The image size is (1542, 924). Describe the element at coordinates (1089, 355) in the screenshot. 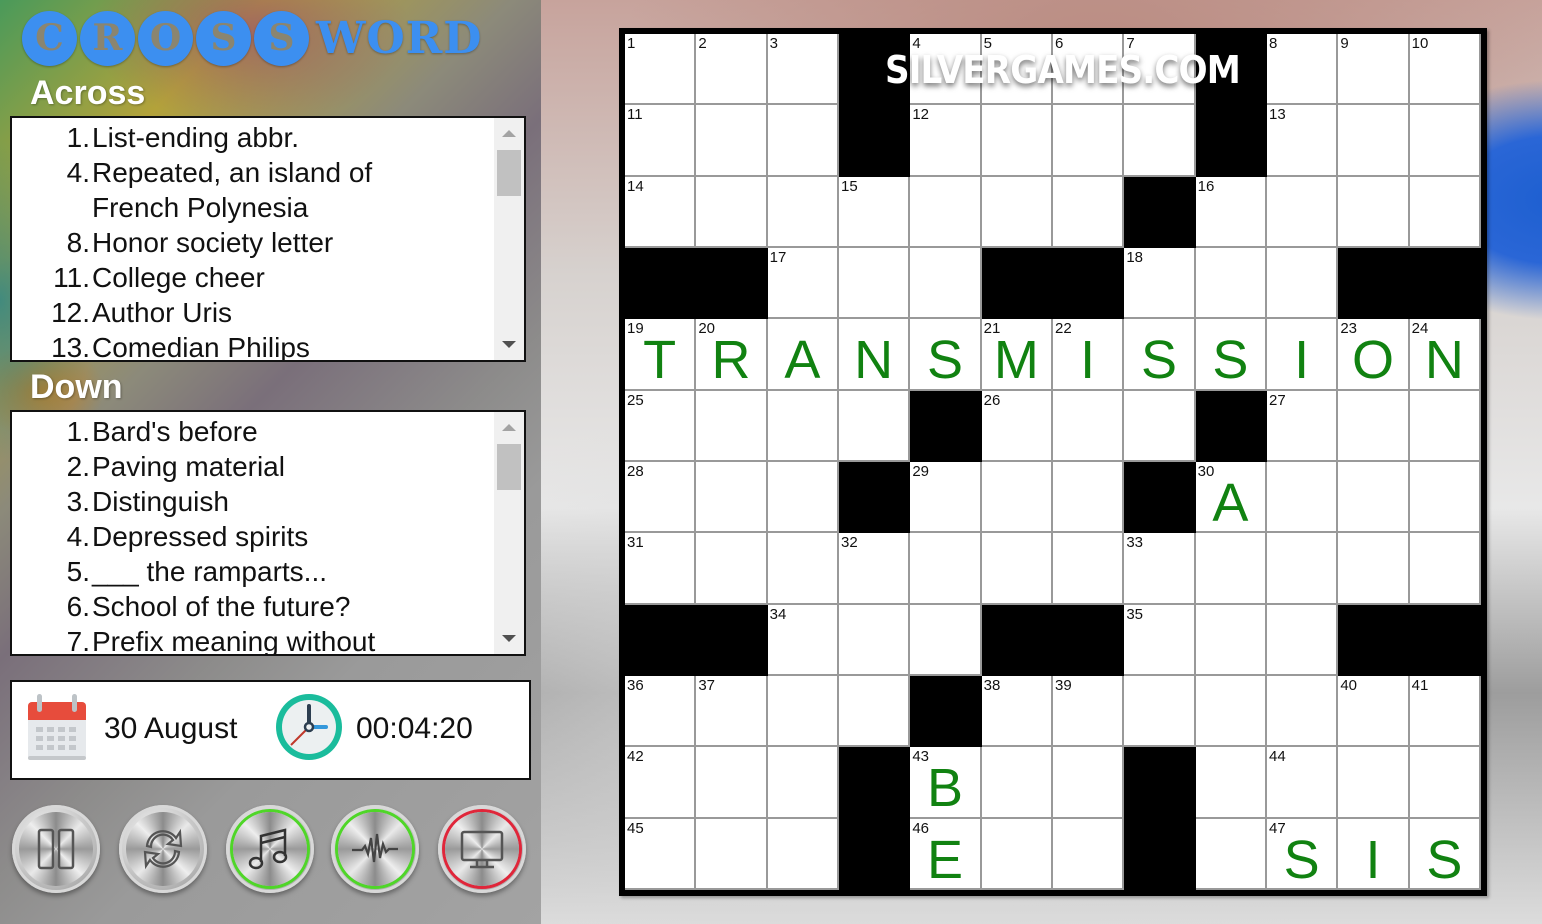

I see `grid-cell: 22 I` at that location.